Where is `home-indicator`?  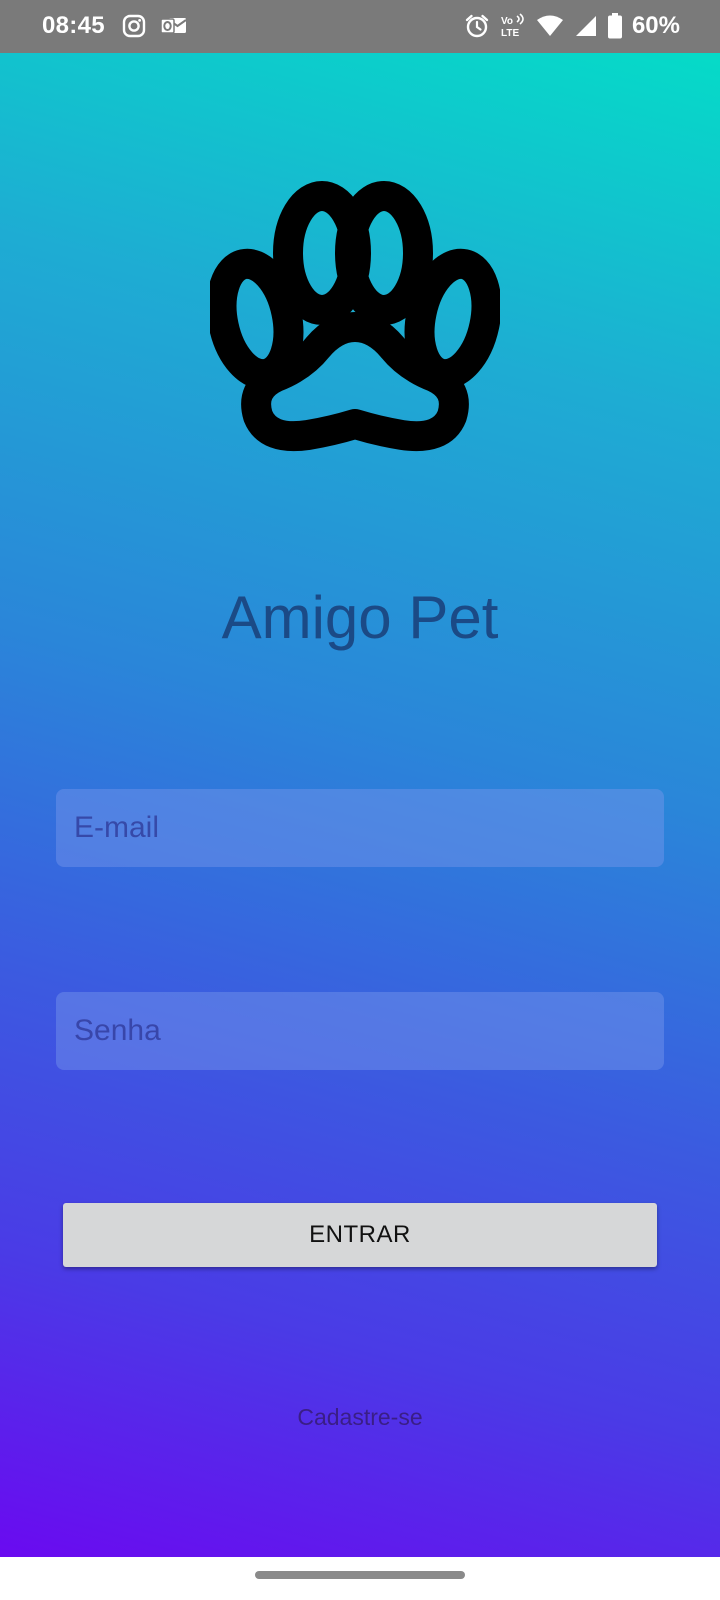
home-indicator is located at coordinates (360, 1575).